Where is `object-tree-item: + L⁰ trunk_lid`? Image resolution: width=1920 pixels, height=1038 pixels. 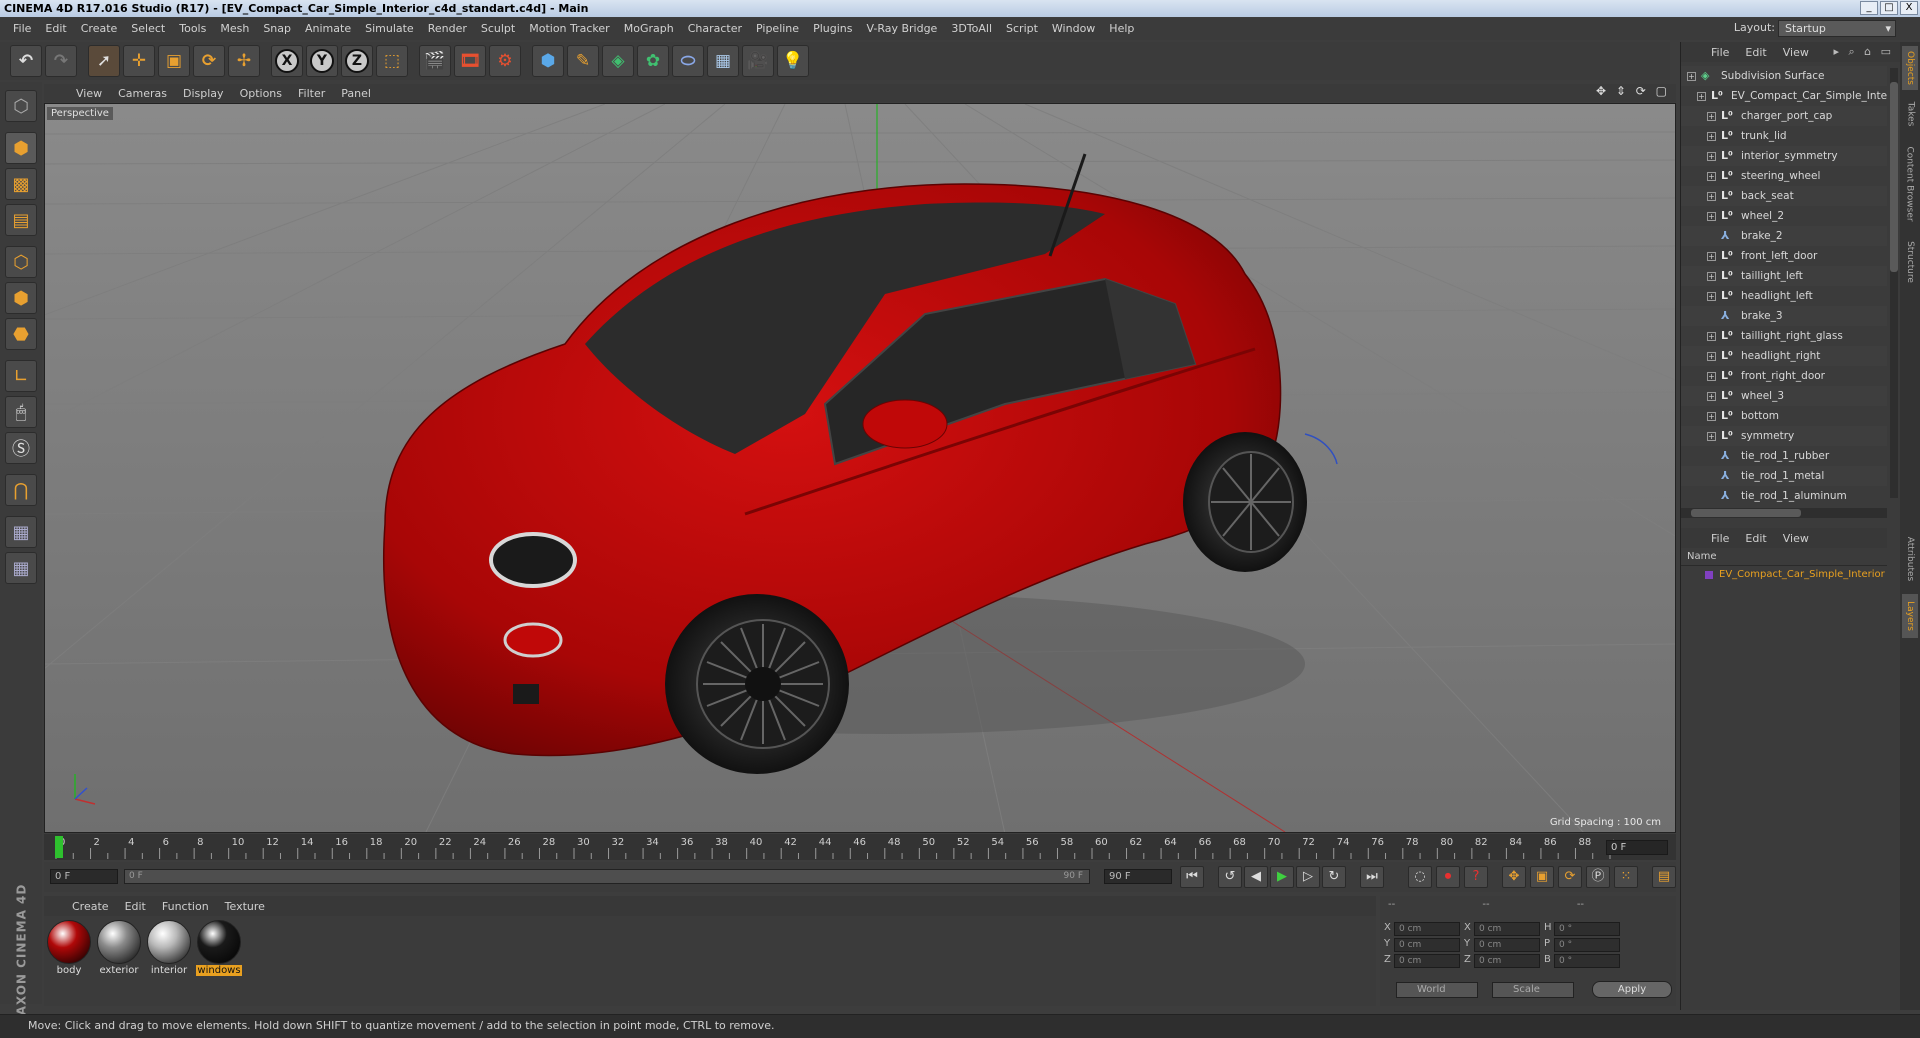 object-tree-item: + L⁰ trunk_lid is located at coordinates (1784, 136).